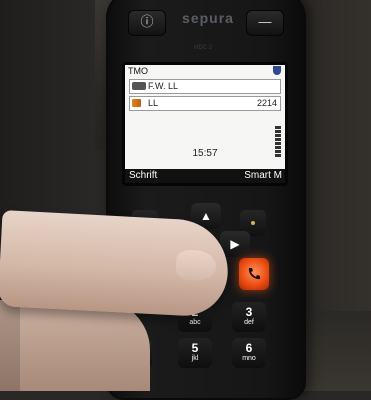  I want to click on list-item: F.W. LL, so click(205, 86).